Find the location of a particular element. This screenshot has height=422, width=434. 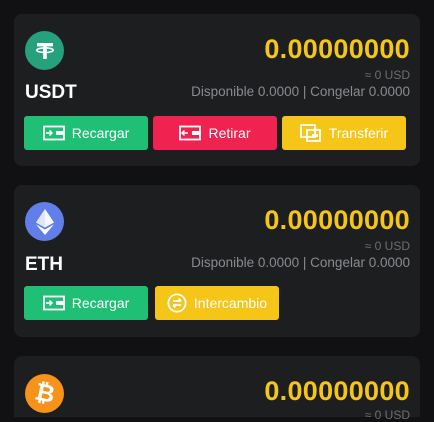

wallet-card-btc: ₿ 0.00000000 ≈ 0 USD is located at coordinates (217, 389).